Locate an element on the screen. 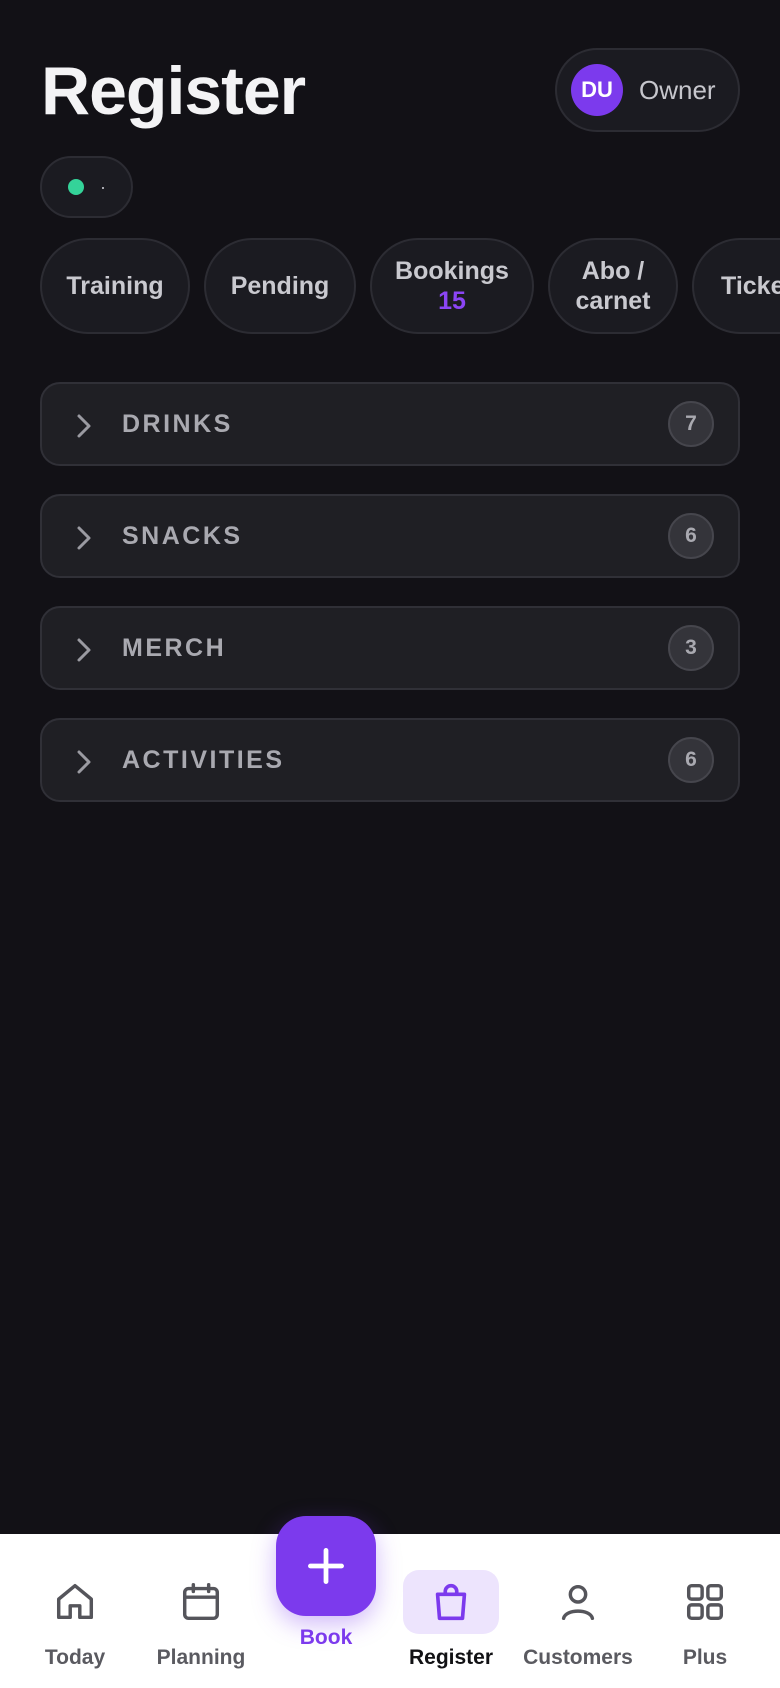 The image size is (780, 1688). tab-bookings: Bookings 15 is located at coordinates (452, 286).